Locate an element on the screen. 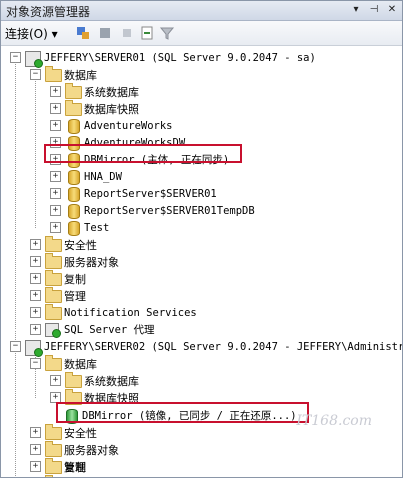  database-node: + ReportServer$SERVER01TempDB is located at coordinates (152, 210).